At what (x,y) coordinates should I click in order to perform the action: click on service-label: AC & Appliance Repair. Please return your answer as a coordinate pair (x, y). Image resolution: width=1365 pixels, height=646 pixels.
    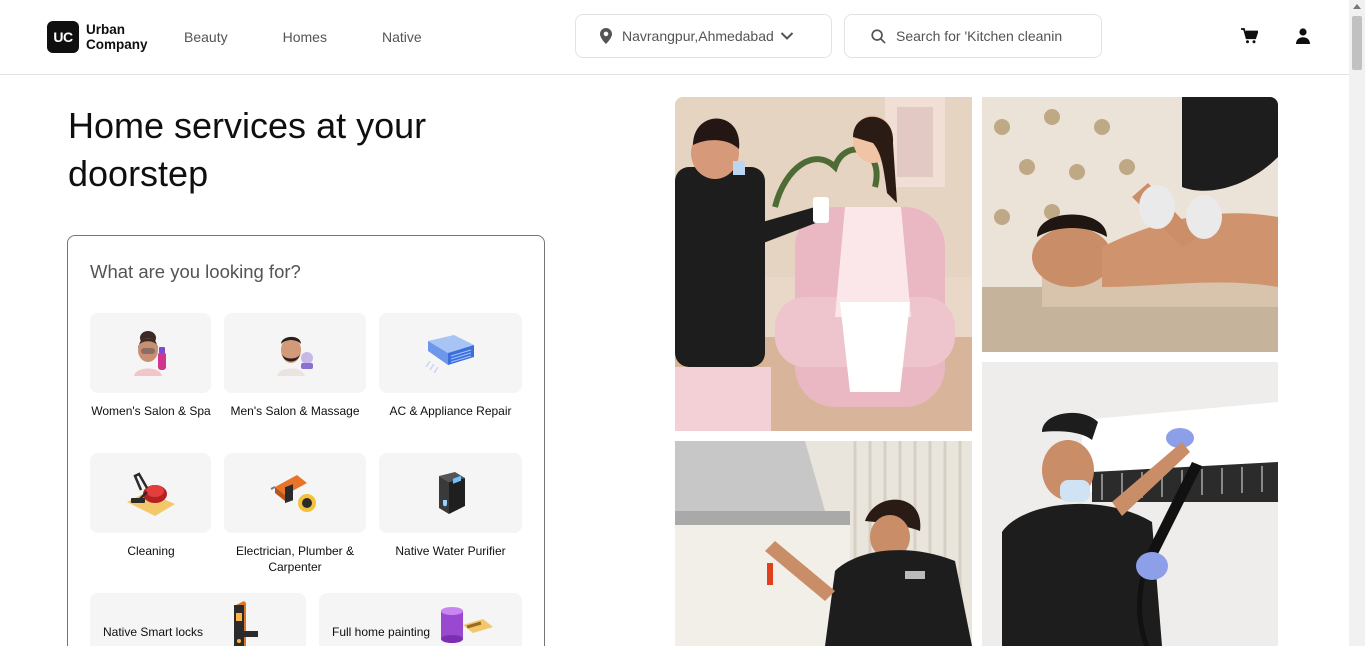
    Looking at the image, I should click on (450, 411).